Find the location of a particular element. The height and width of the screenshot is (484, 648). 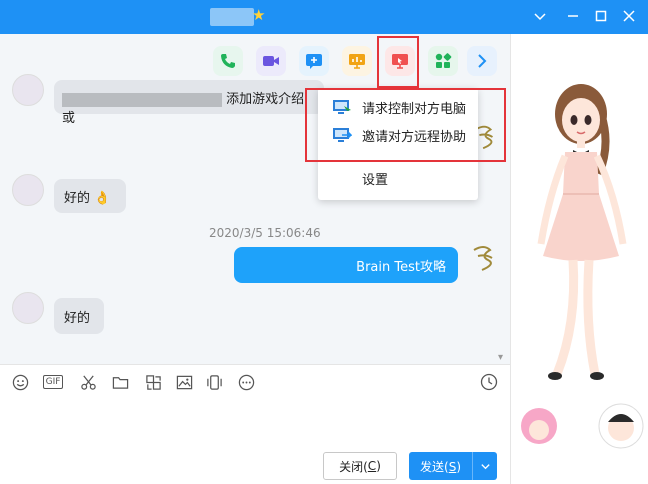

message-bubble: 好的 👌 is located at coordinates (90, 196).